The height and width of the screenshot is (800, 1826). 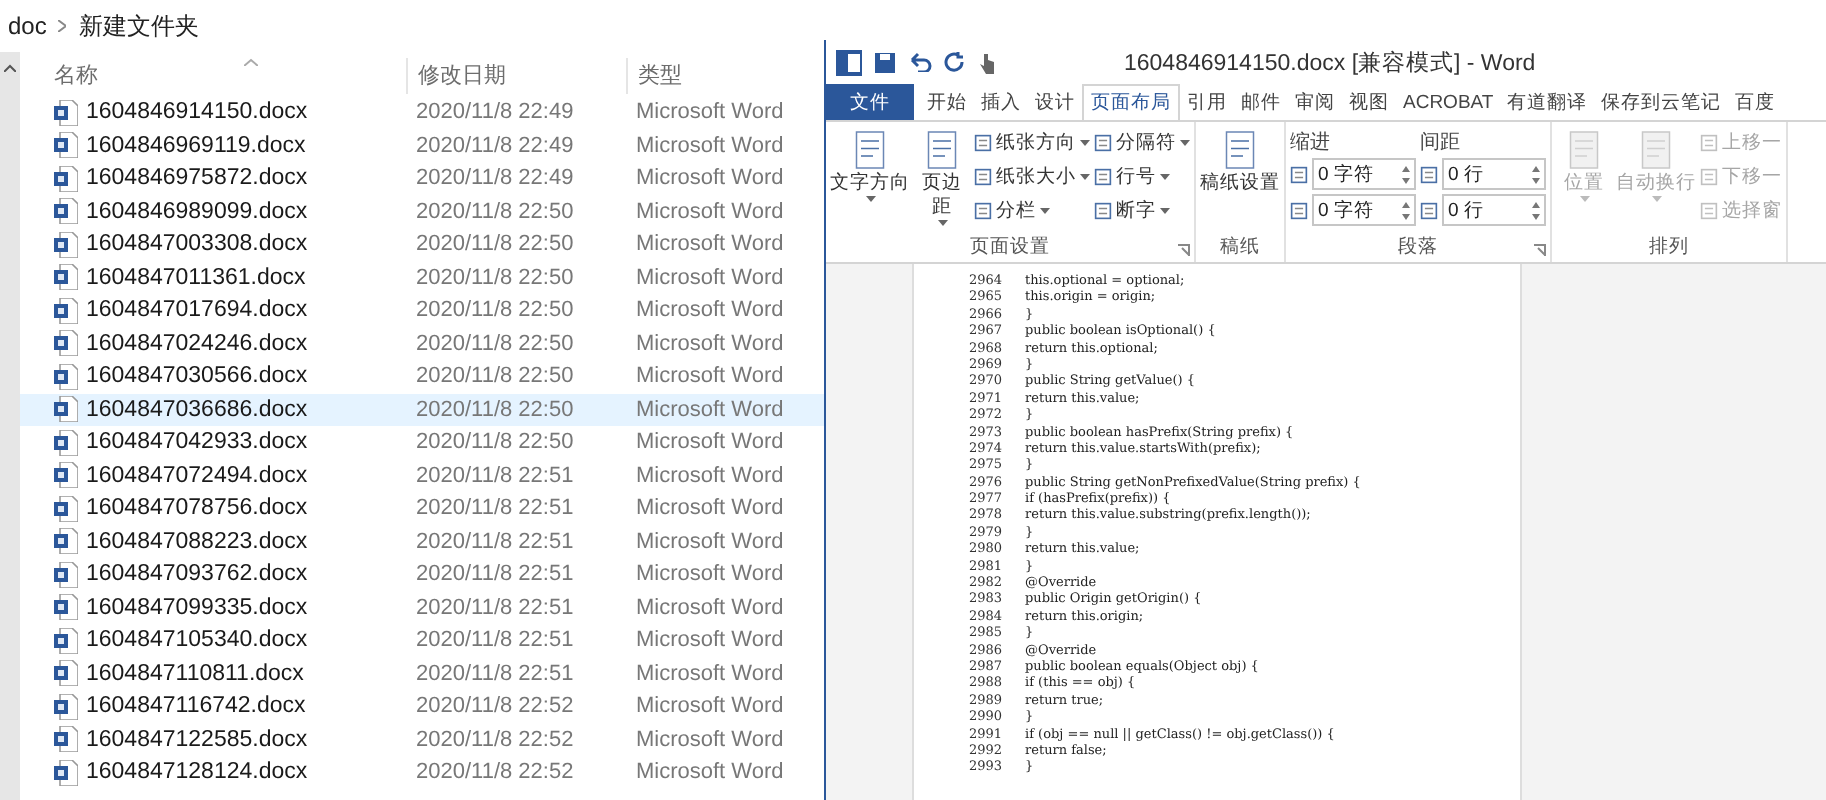 What do you see at coordinates (1032, 211) in the screenshot?
I see `ribbon-button: 分栏` at bounding box center [1032, 211].